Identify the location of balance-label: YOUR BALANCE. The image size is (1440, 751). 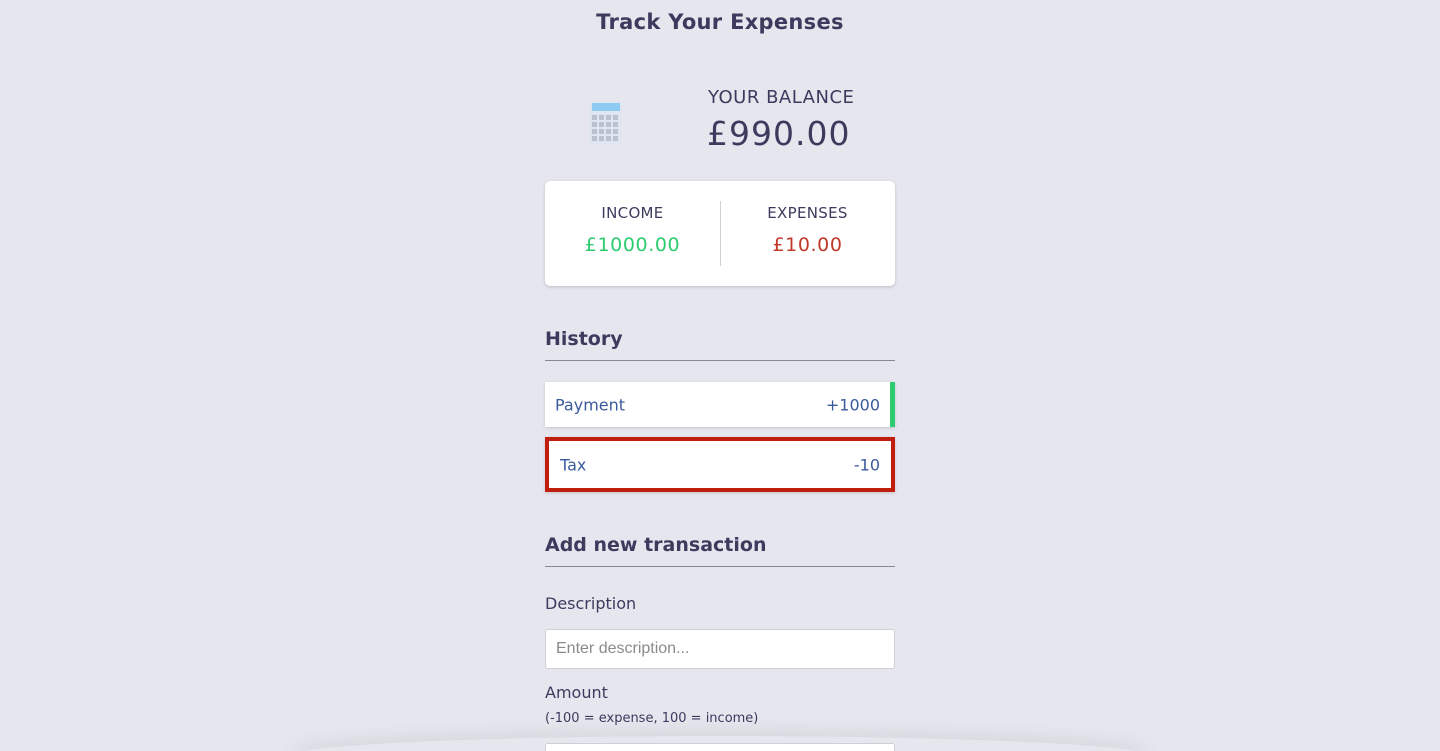
(781, 97).